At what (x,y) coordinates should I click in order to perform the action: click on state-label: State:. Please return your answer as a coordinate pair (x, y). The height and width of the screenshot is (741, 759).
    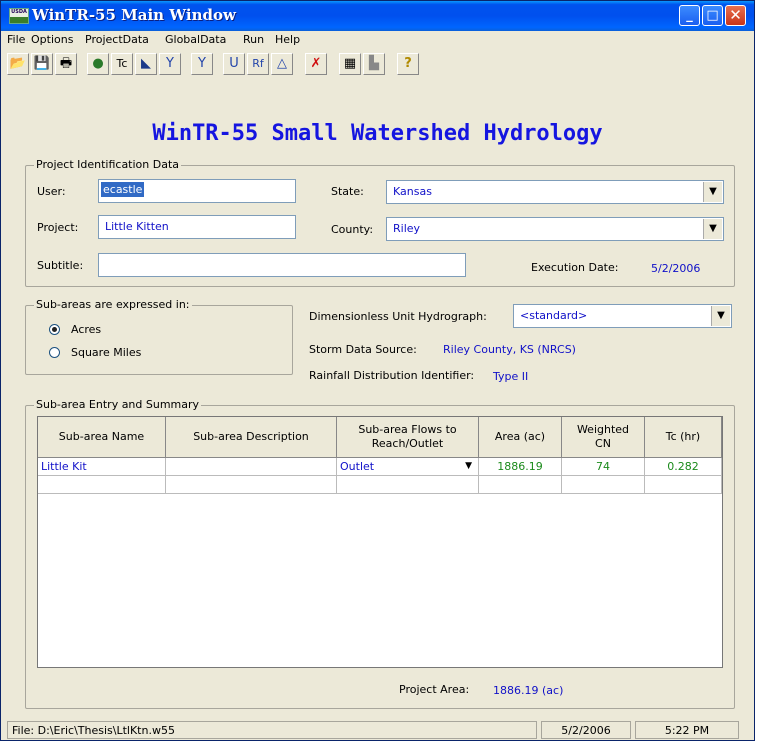
    Looking at the image, I should click on (347, 191).